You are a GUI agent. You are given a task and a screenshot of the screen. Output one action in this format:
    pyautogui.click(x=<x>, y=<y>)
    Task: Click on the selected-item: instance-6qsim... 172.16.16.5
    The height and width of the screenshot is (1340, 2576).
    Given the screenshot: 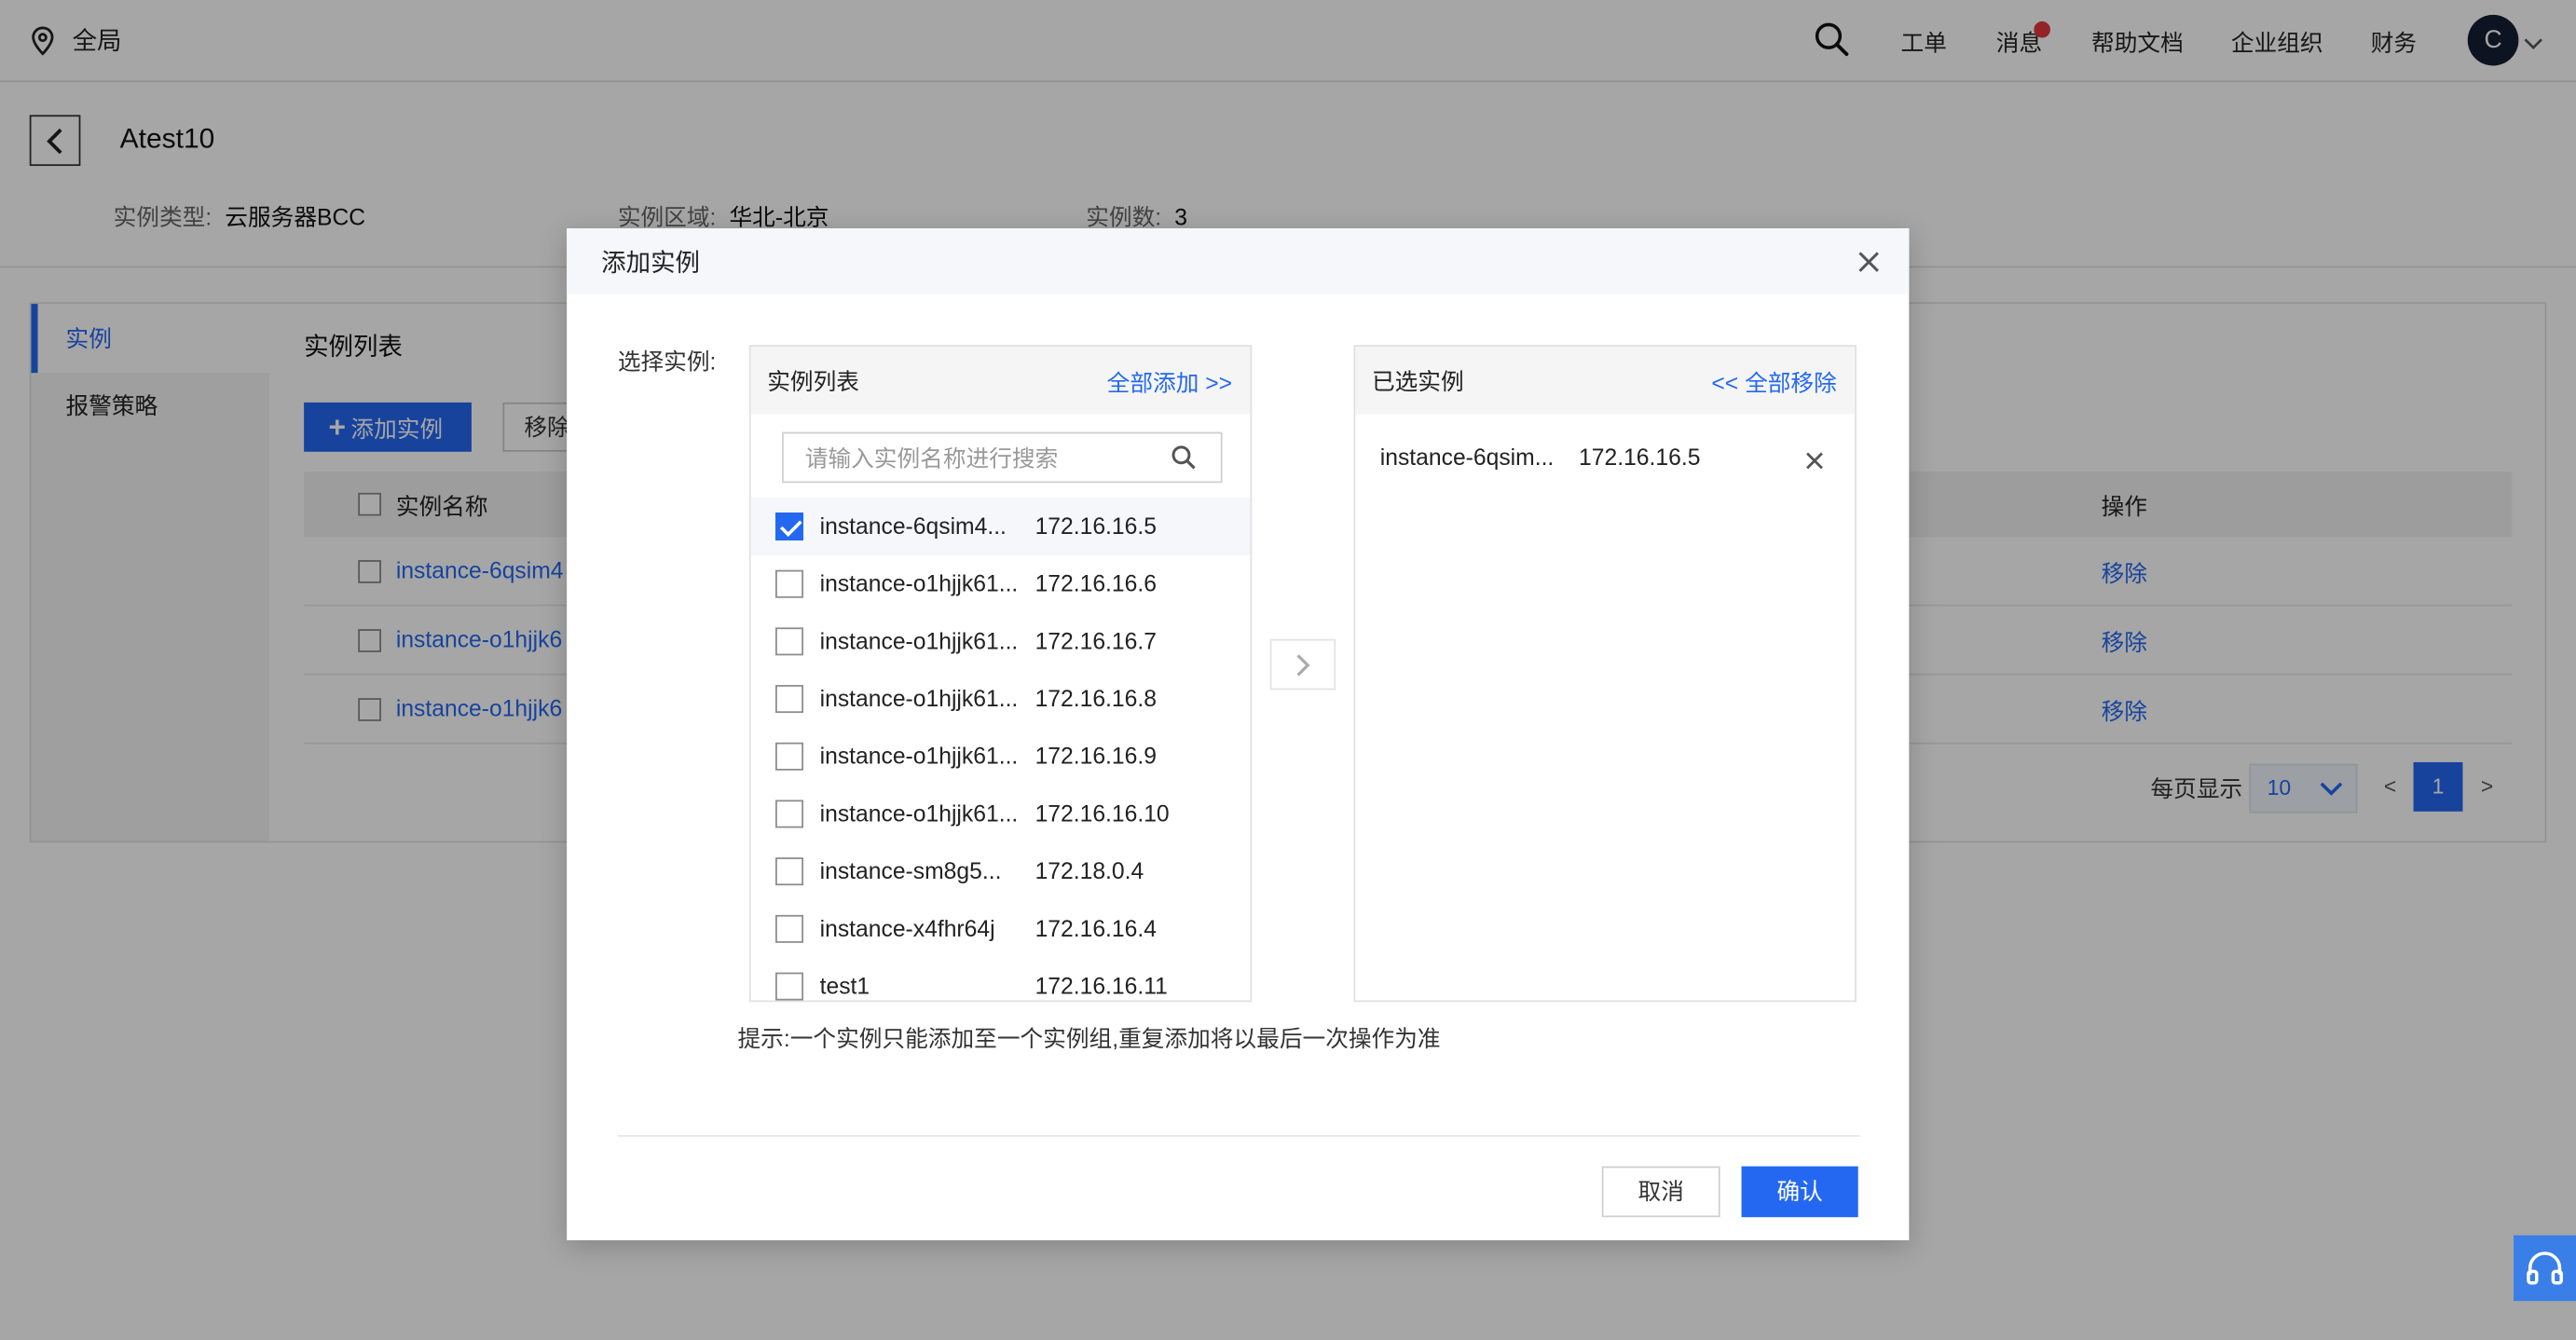 What is the action you would take?
    pyautogui.click(x=1603, y=459)
    